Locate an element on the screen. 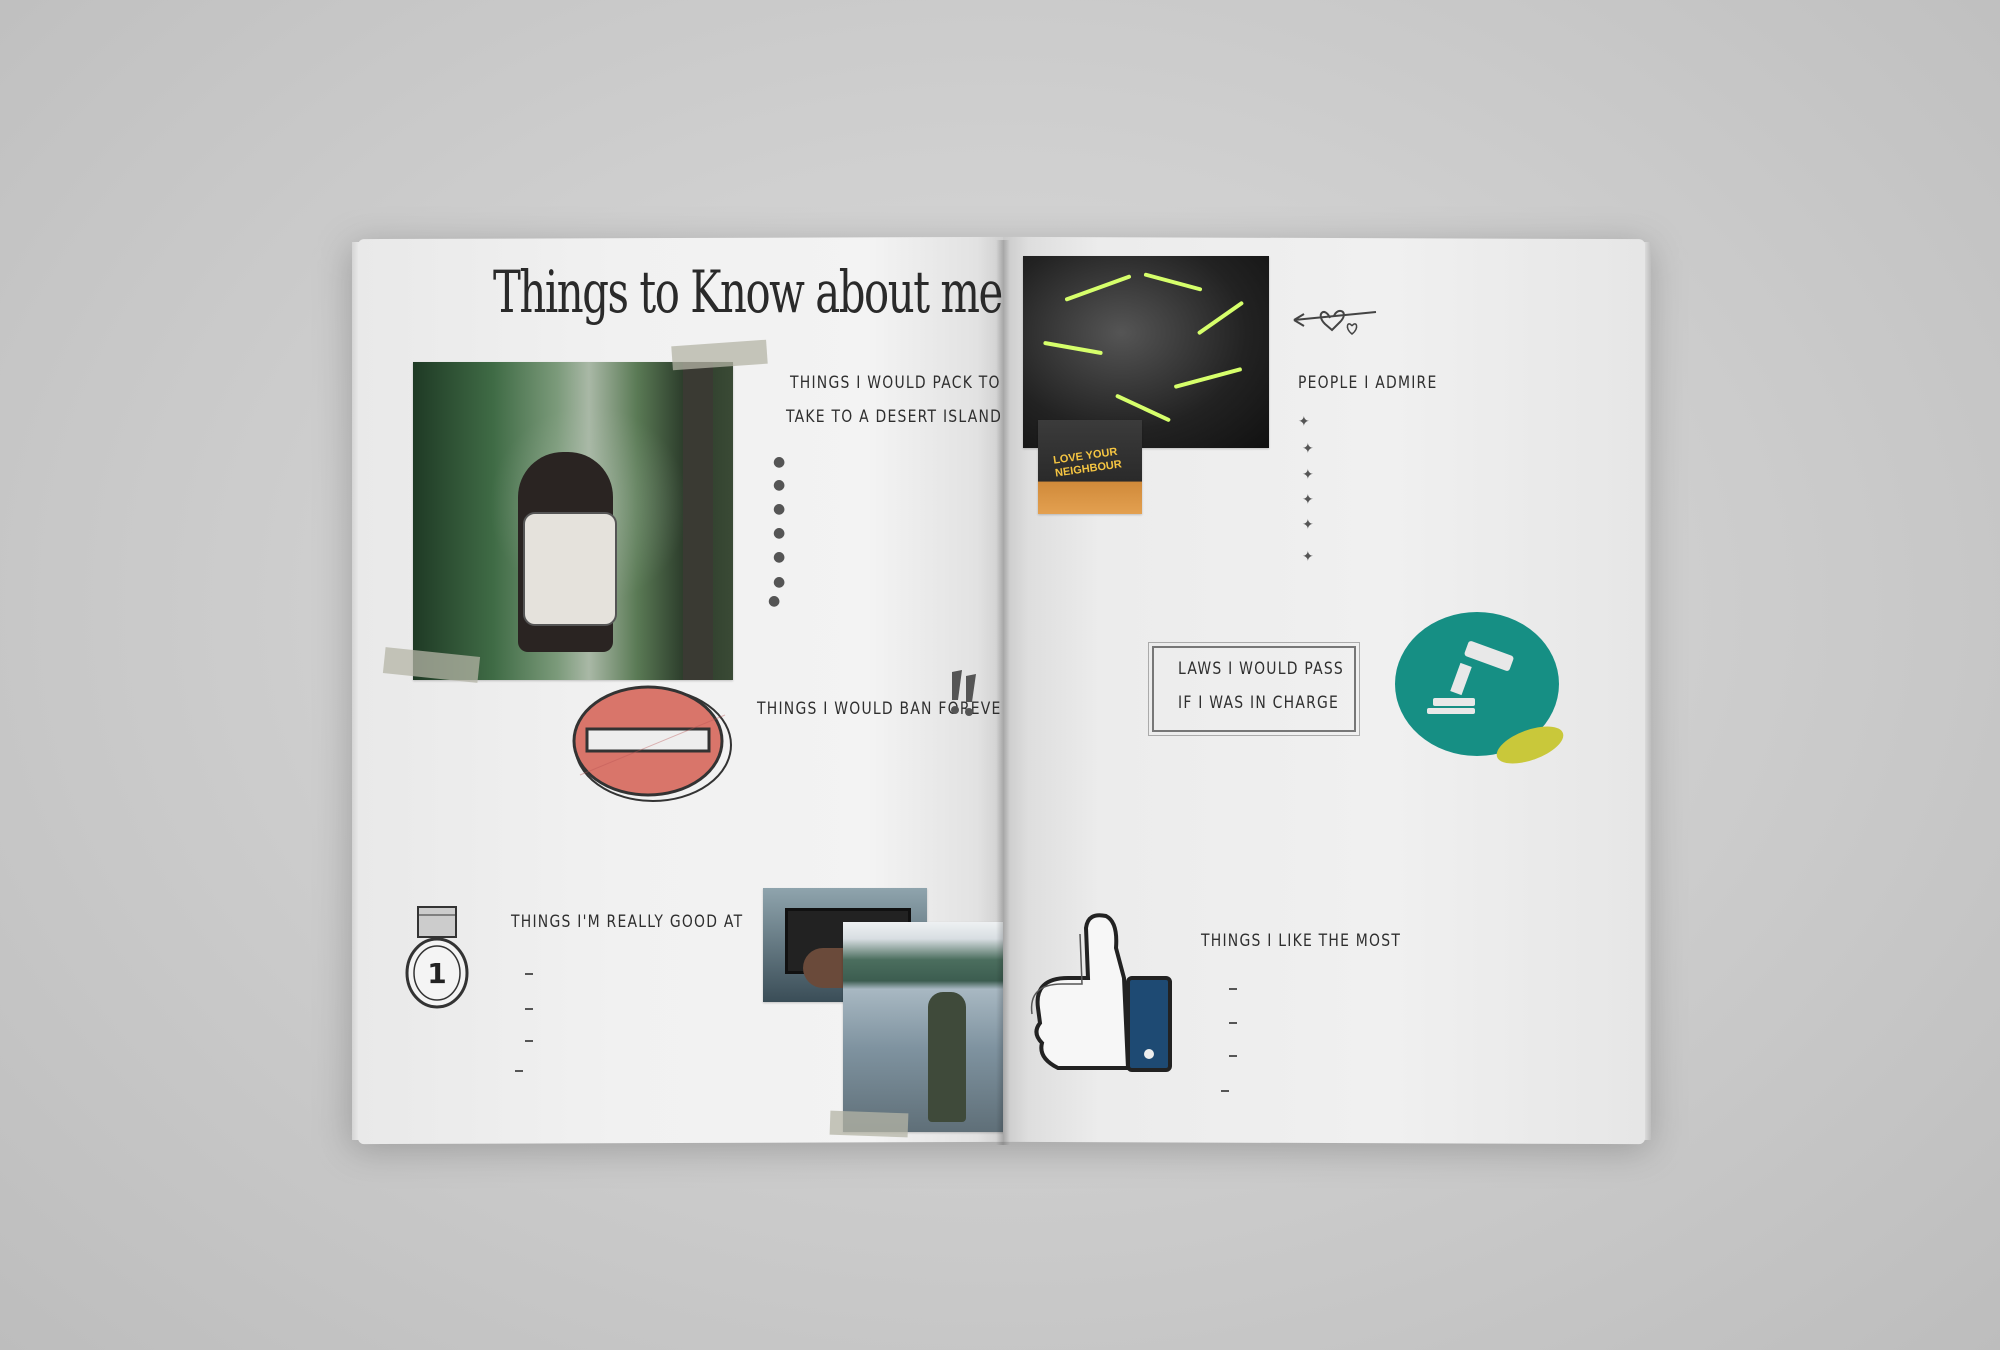 The height and width of the screenshot is (1350, 2000). thumbs-up-icon is located at coordinates (1101, 992).